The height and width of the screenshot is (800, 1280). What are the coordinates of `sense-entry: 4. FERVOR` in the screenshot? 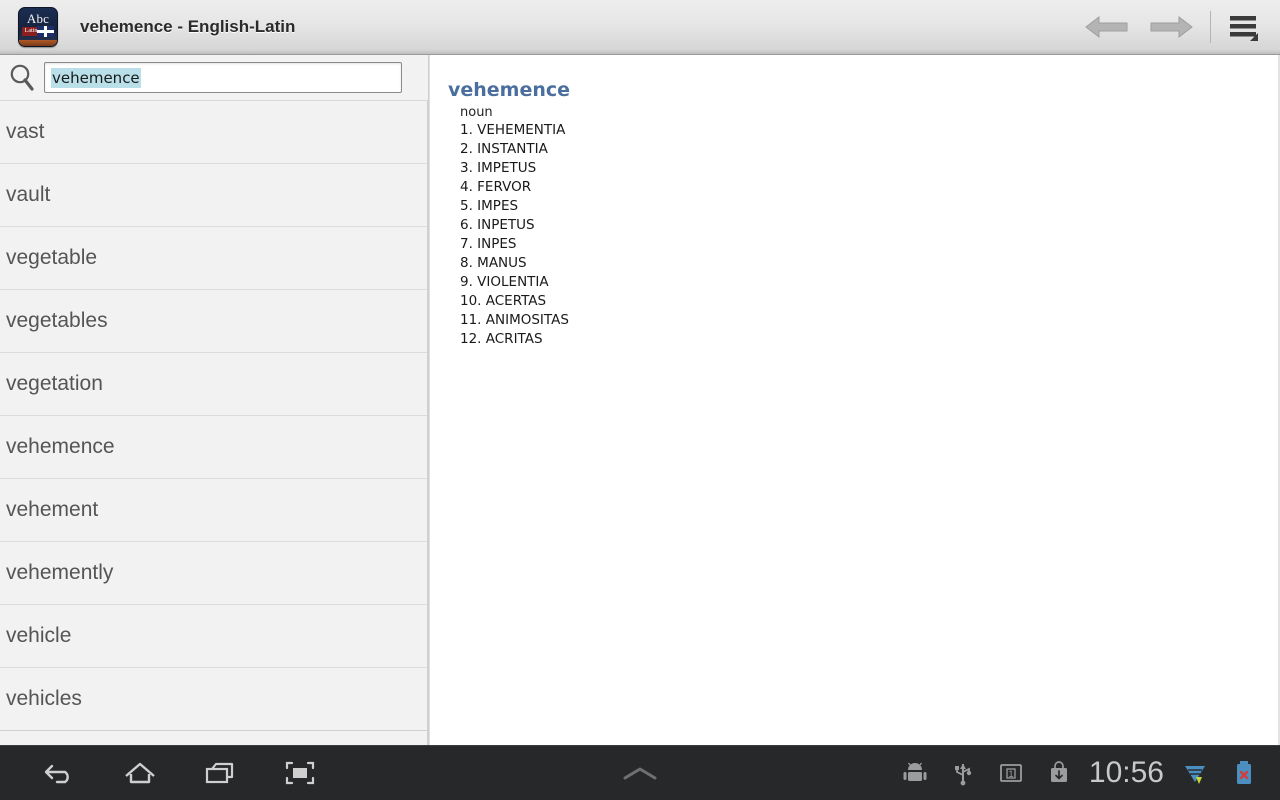 It's located at (496, 187).